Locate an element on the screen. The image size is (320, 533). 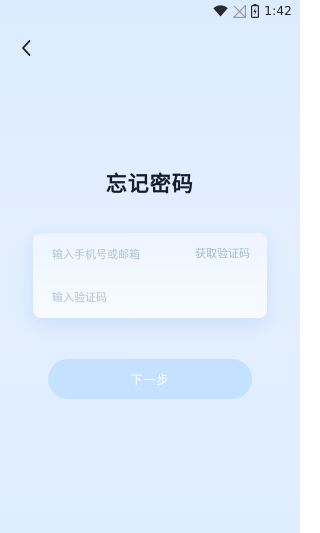
back-button is located at coordinates (26, 48).